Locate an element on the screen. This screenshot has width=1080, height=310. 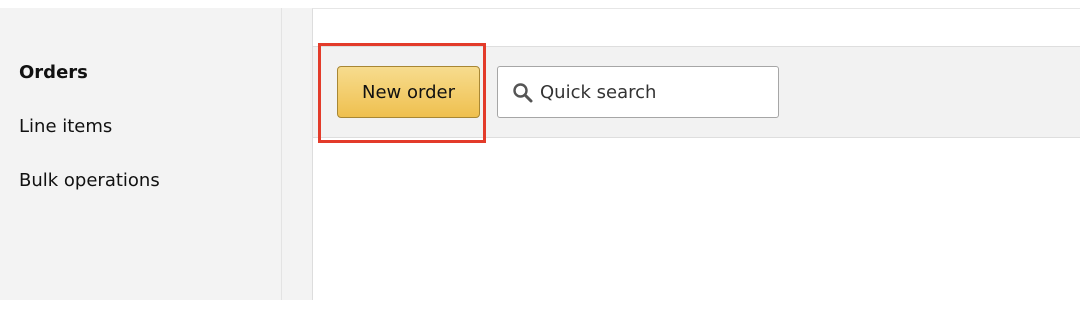
sidebar-item-line-items: Line items is located at coordinates (65, 126).